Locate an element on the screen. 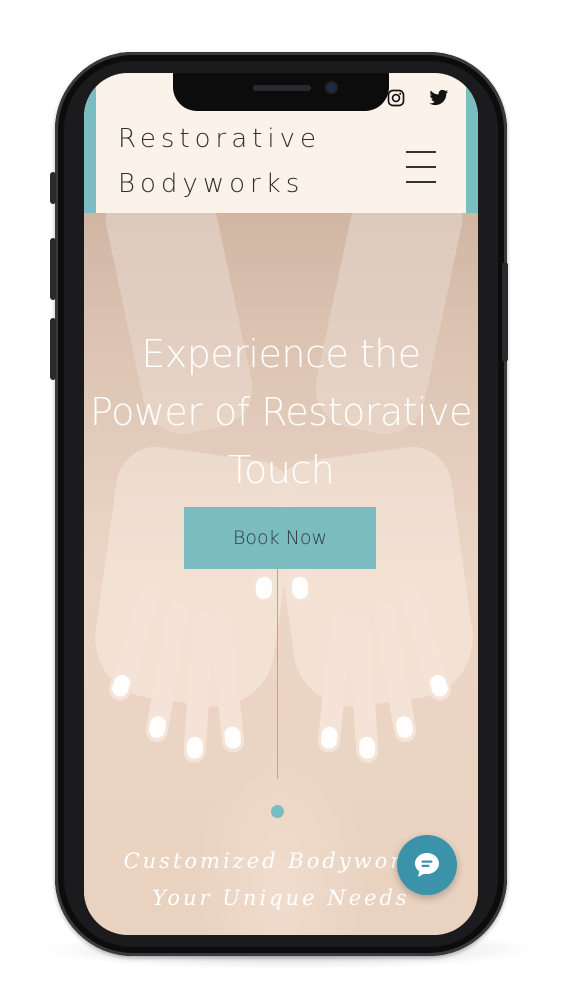 The width and height of the screenshot is (577, 993). chat-button is located at coordinates (427, 865).